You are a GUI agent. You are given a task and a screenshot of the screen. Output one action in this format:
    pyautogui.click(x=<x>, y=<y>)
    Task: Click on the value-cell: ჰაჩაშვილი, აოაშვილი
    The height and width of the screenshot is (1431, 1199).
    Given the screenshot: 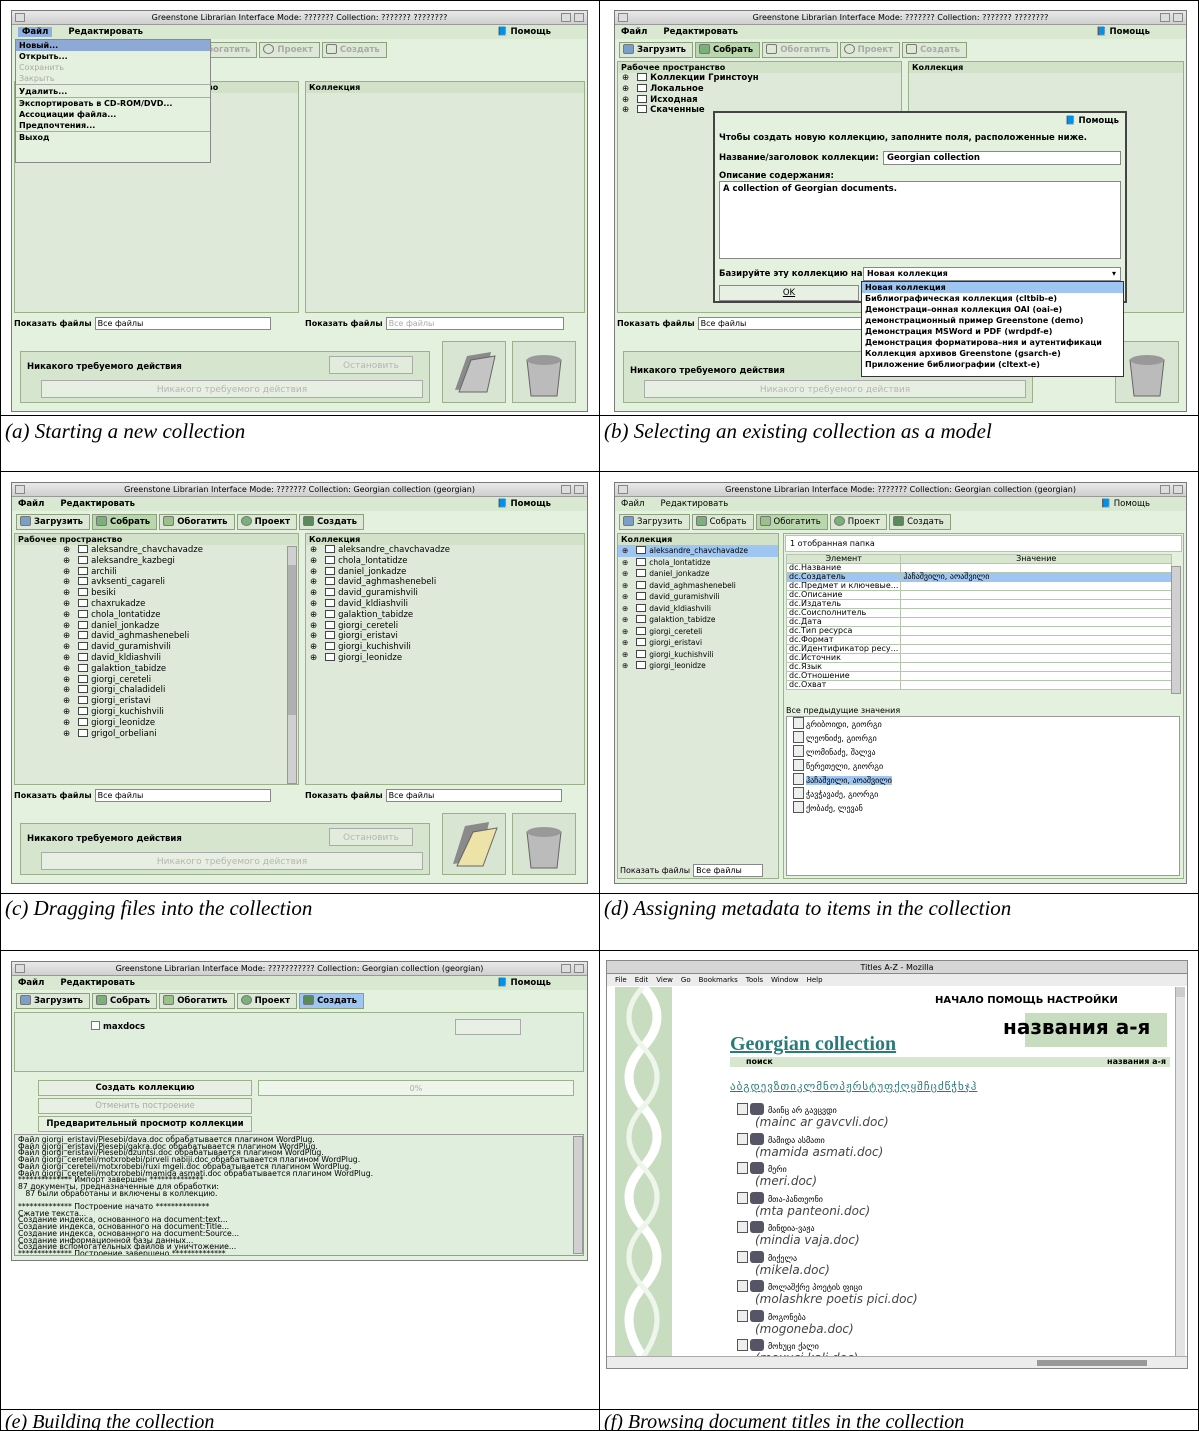 What is the action you would take?
    pyautogui.click(x=1036, y=577)
    